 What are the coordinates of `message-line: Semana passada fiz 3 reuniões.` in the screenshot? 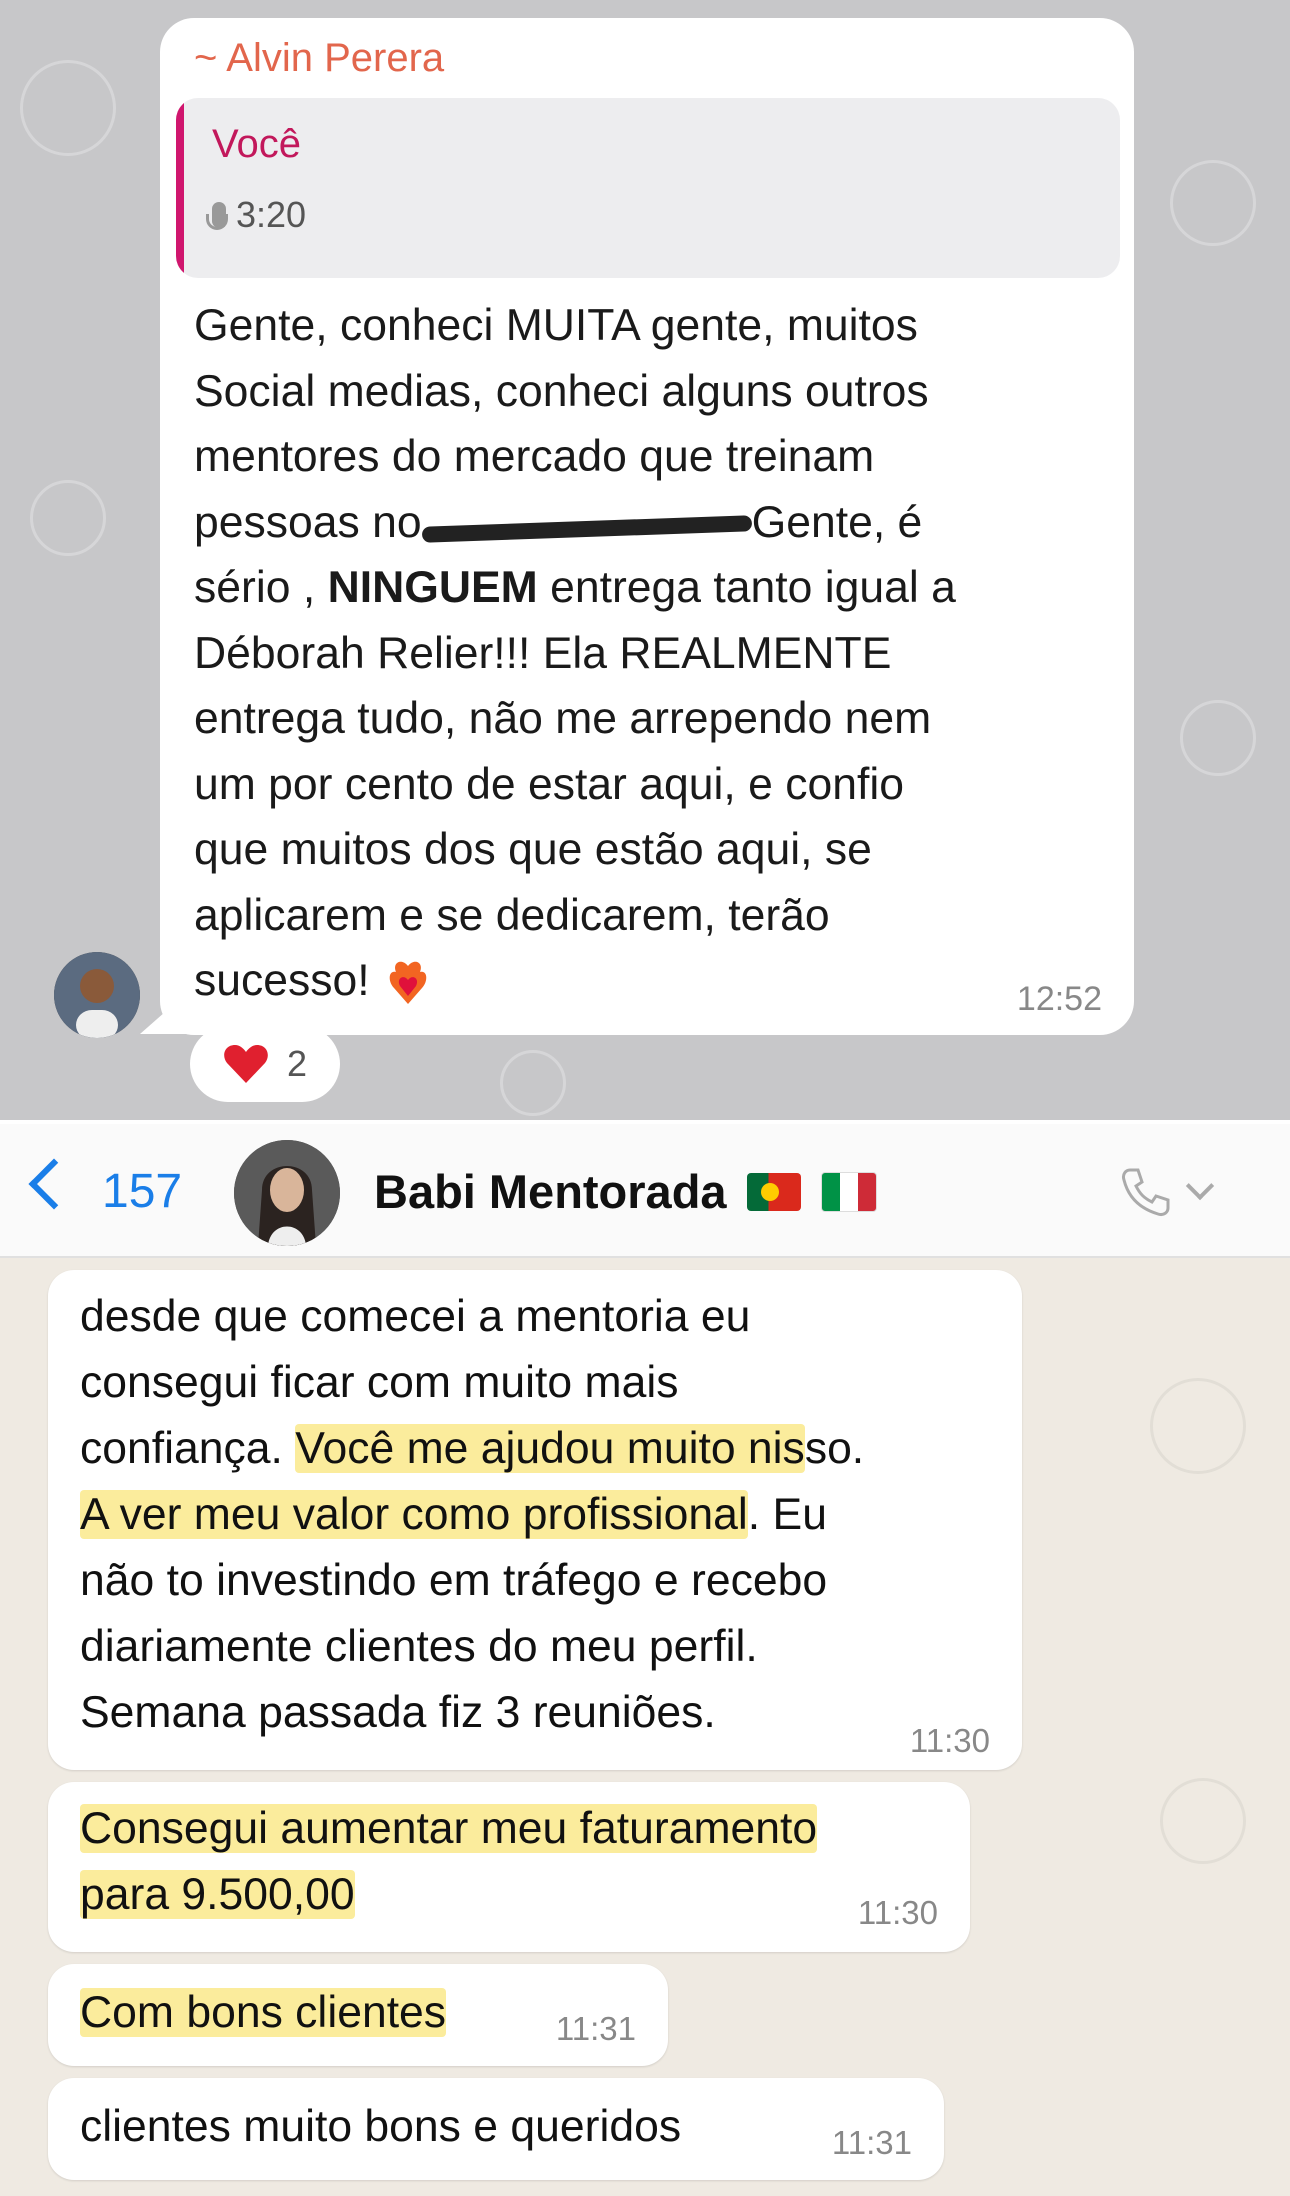 It's located at (398, 1712).